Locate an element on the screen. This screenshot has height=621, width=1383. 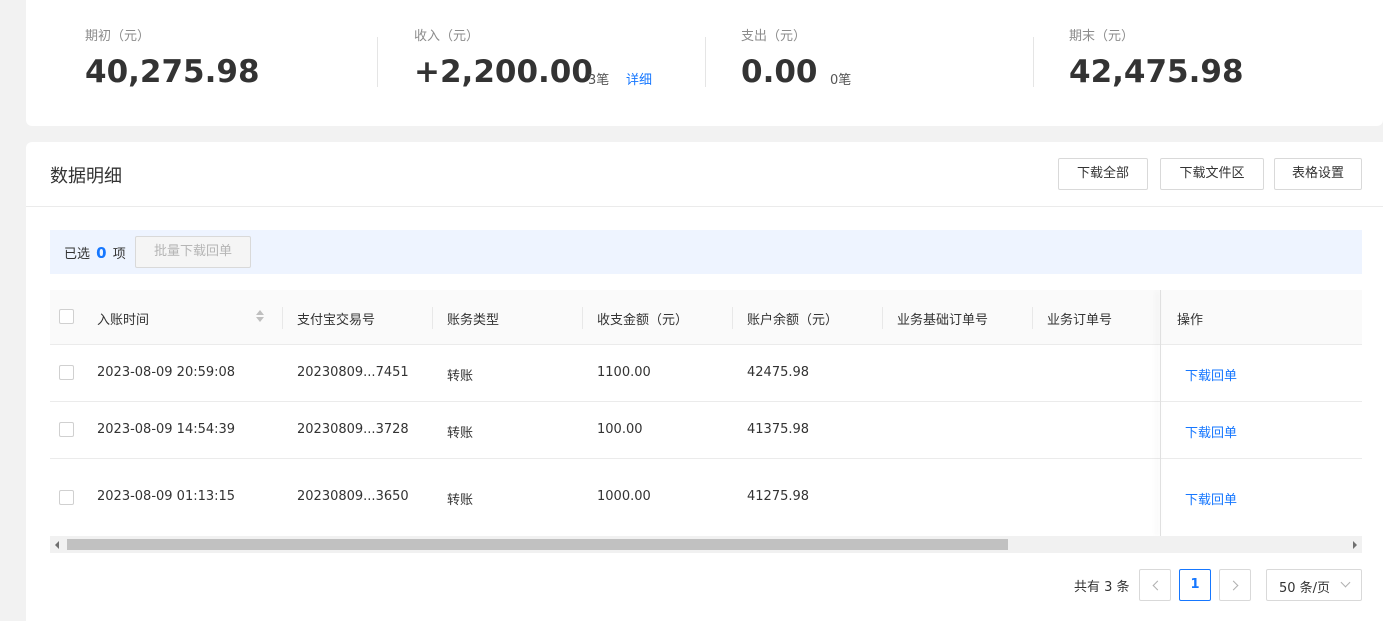
column-header-trade-no: 支付宝交易号 is located at coordinates (336, 320).